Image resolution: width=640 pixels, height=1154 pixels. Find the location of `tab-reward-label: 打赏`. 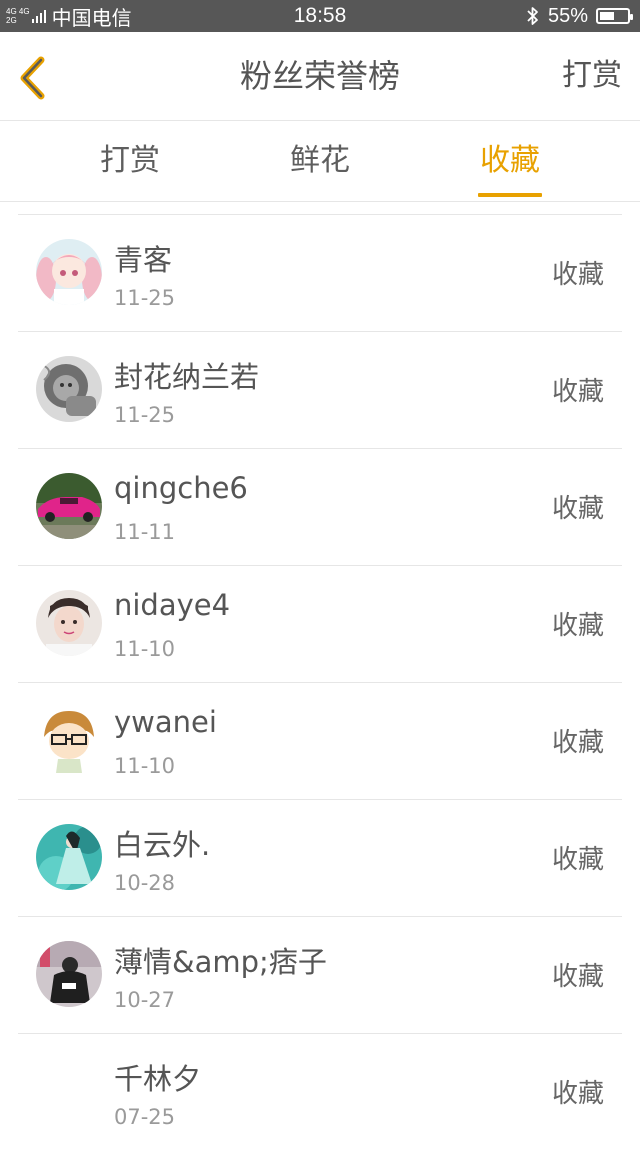

tab-reward-label: 打赏 is located at coordinates (130, 160).